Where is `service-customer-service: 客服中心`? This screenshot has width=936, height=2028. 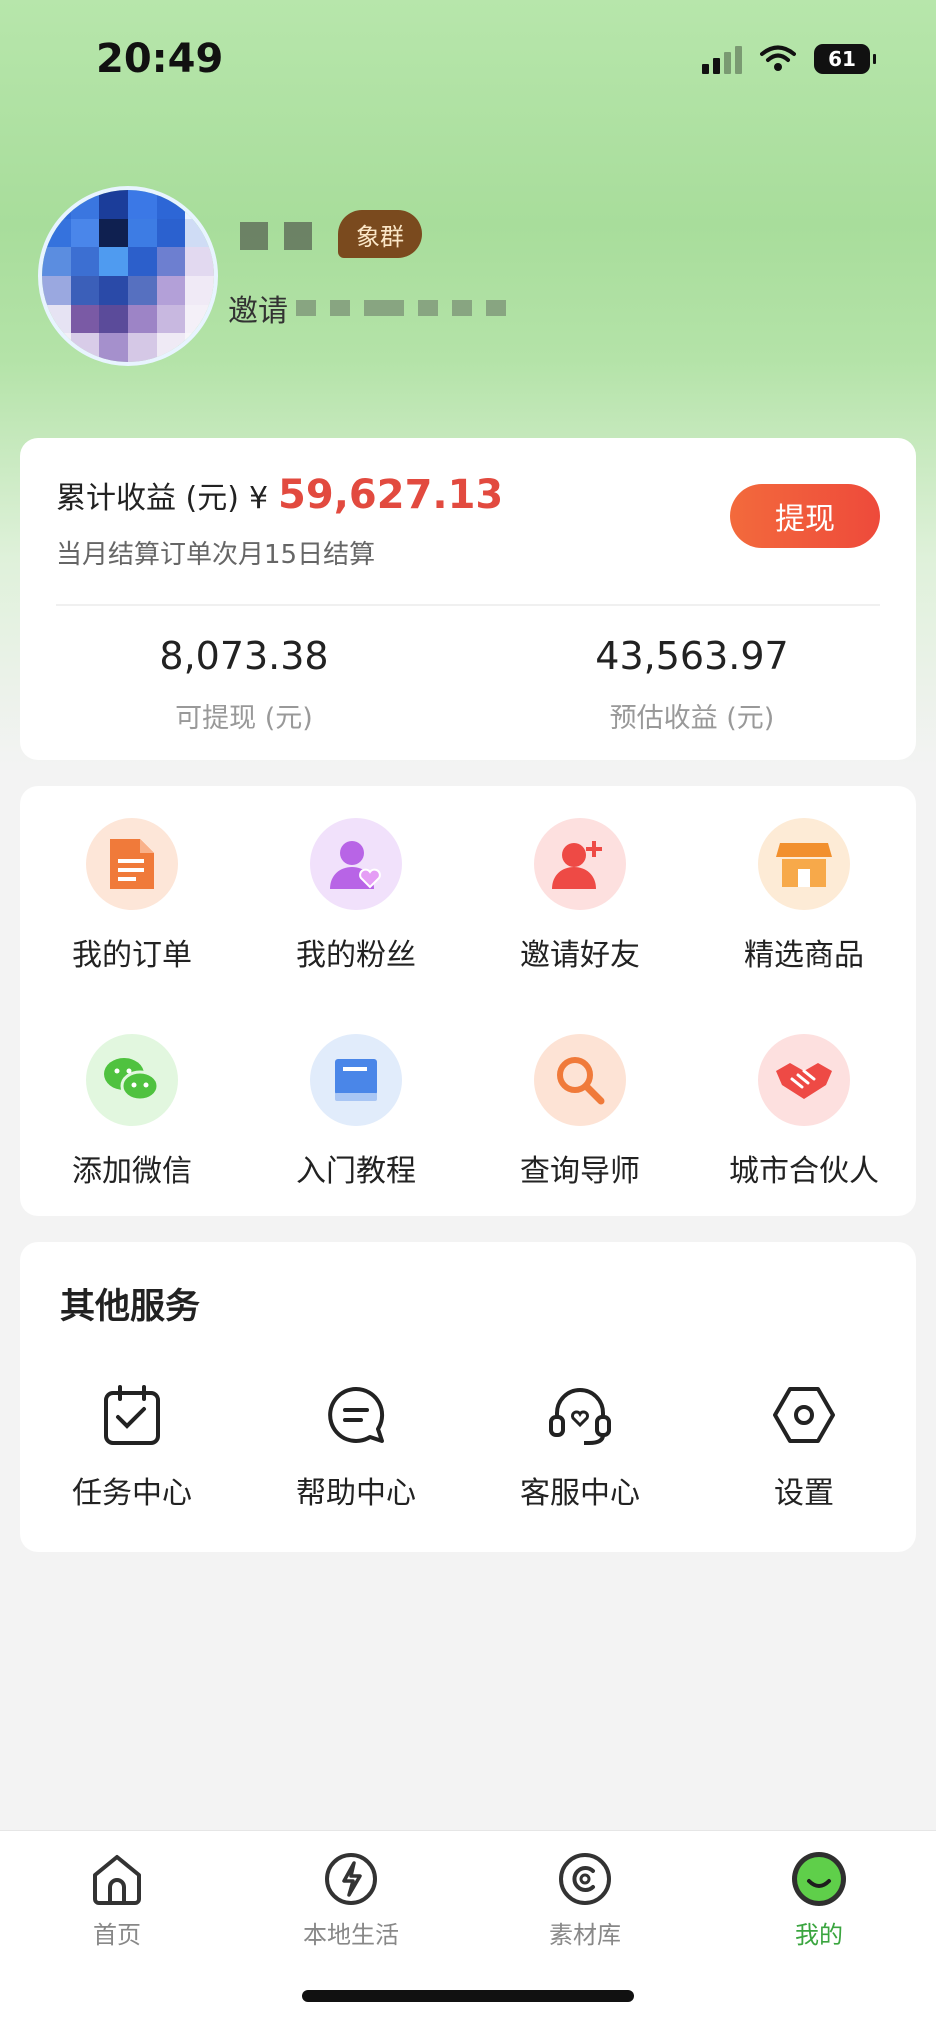 service-customer-service: 客服中心 is located at coordinates (580, 1446).